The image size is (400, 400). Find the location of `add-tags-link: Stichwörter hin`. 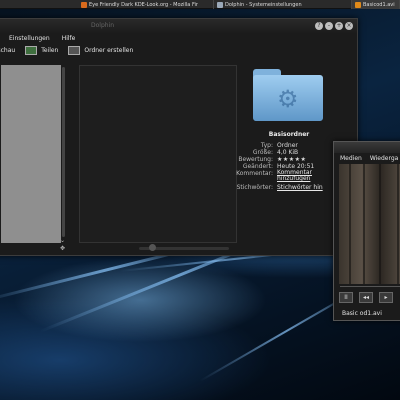

add-tags-link: Stichwörter hin is located at coordinates (300, 187).